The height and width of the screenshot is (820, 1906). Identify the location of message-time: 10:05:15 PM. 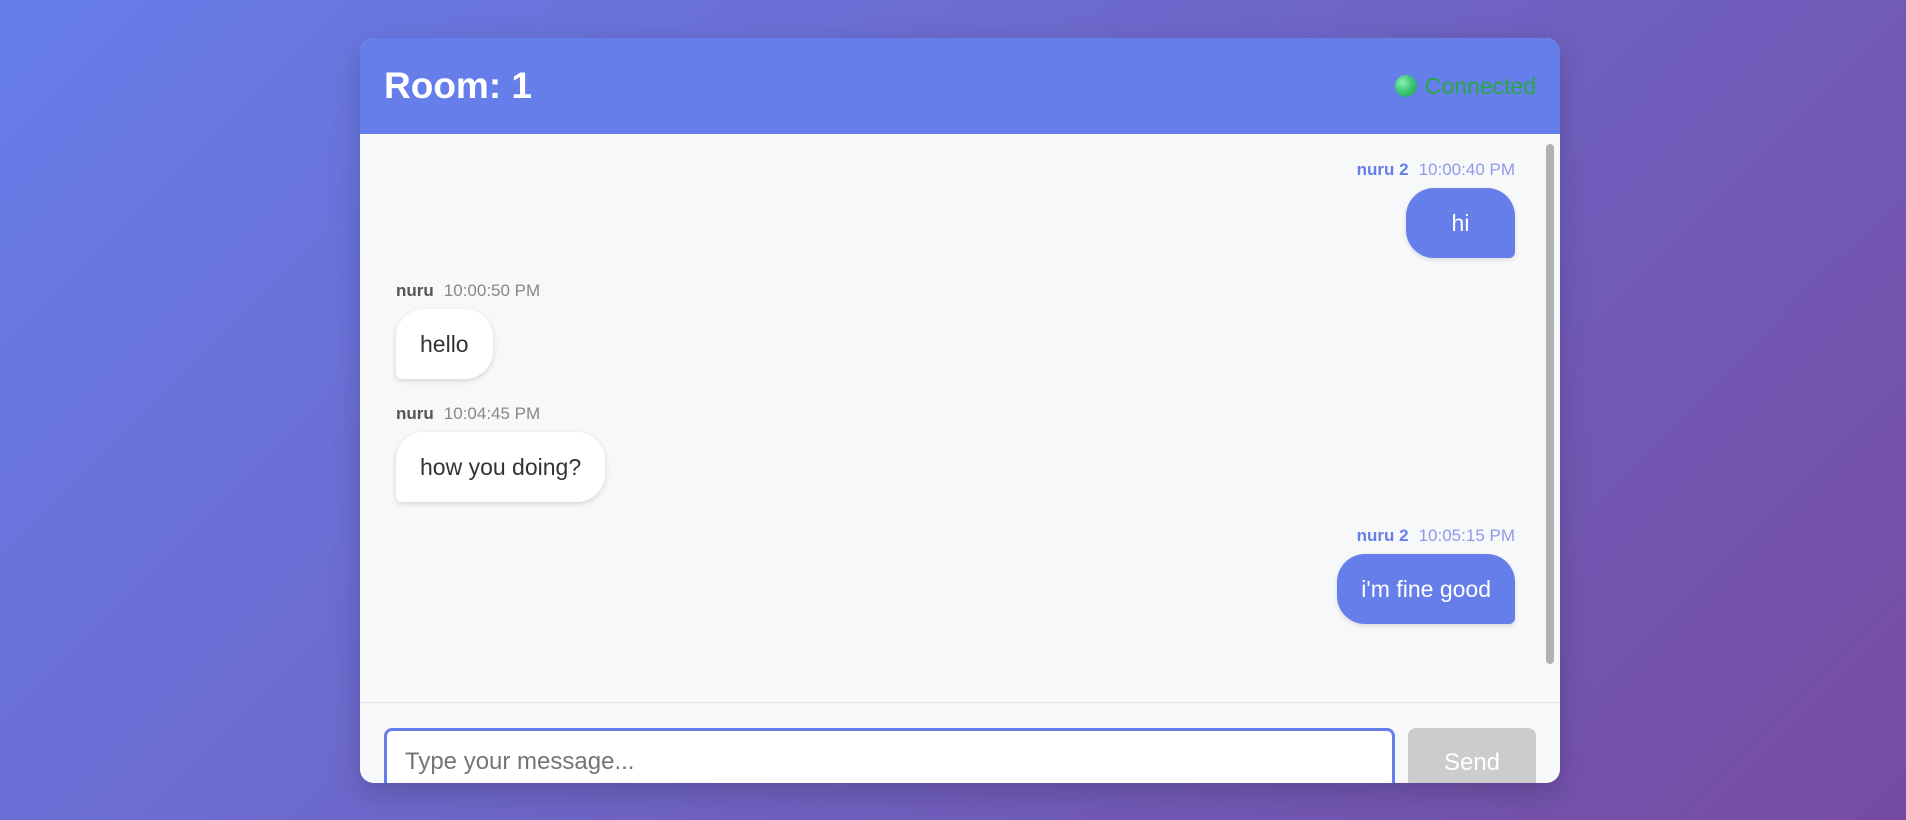
(1466, 535).